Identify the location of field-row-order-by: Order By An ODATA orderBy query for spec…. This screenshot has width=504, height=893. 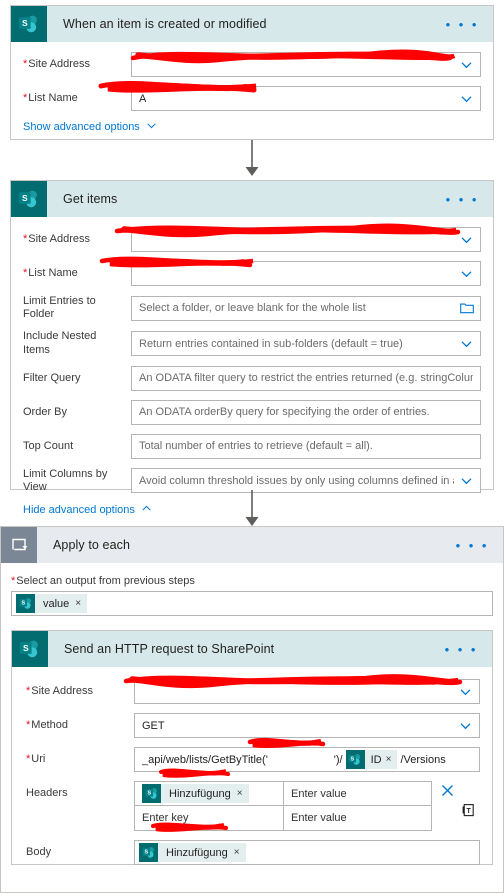
(252, 412).